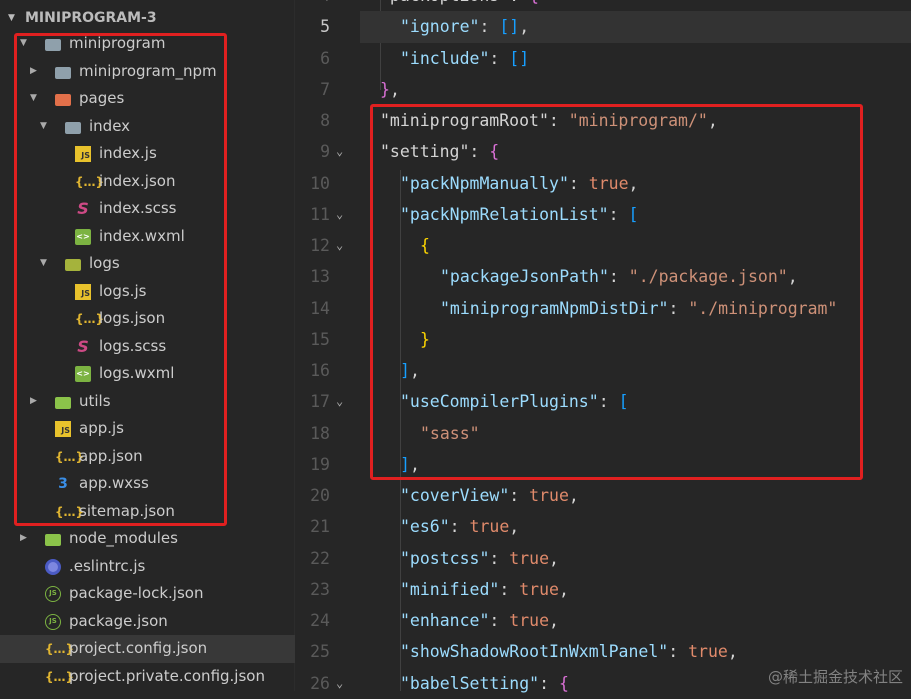 The width and height of the screenshot is (911, 699). What do you see at coordinates (445, 58) in the screenshot?
I see `code-token: "include"` at bounding box center [445, 58].